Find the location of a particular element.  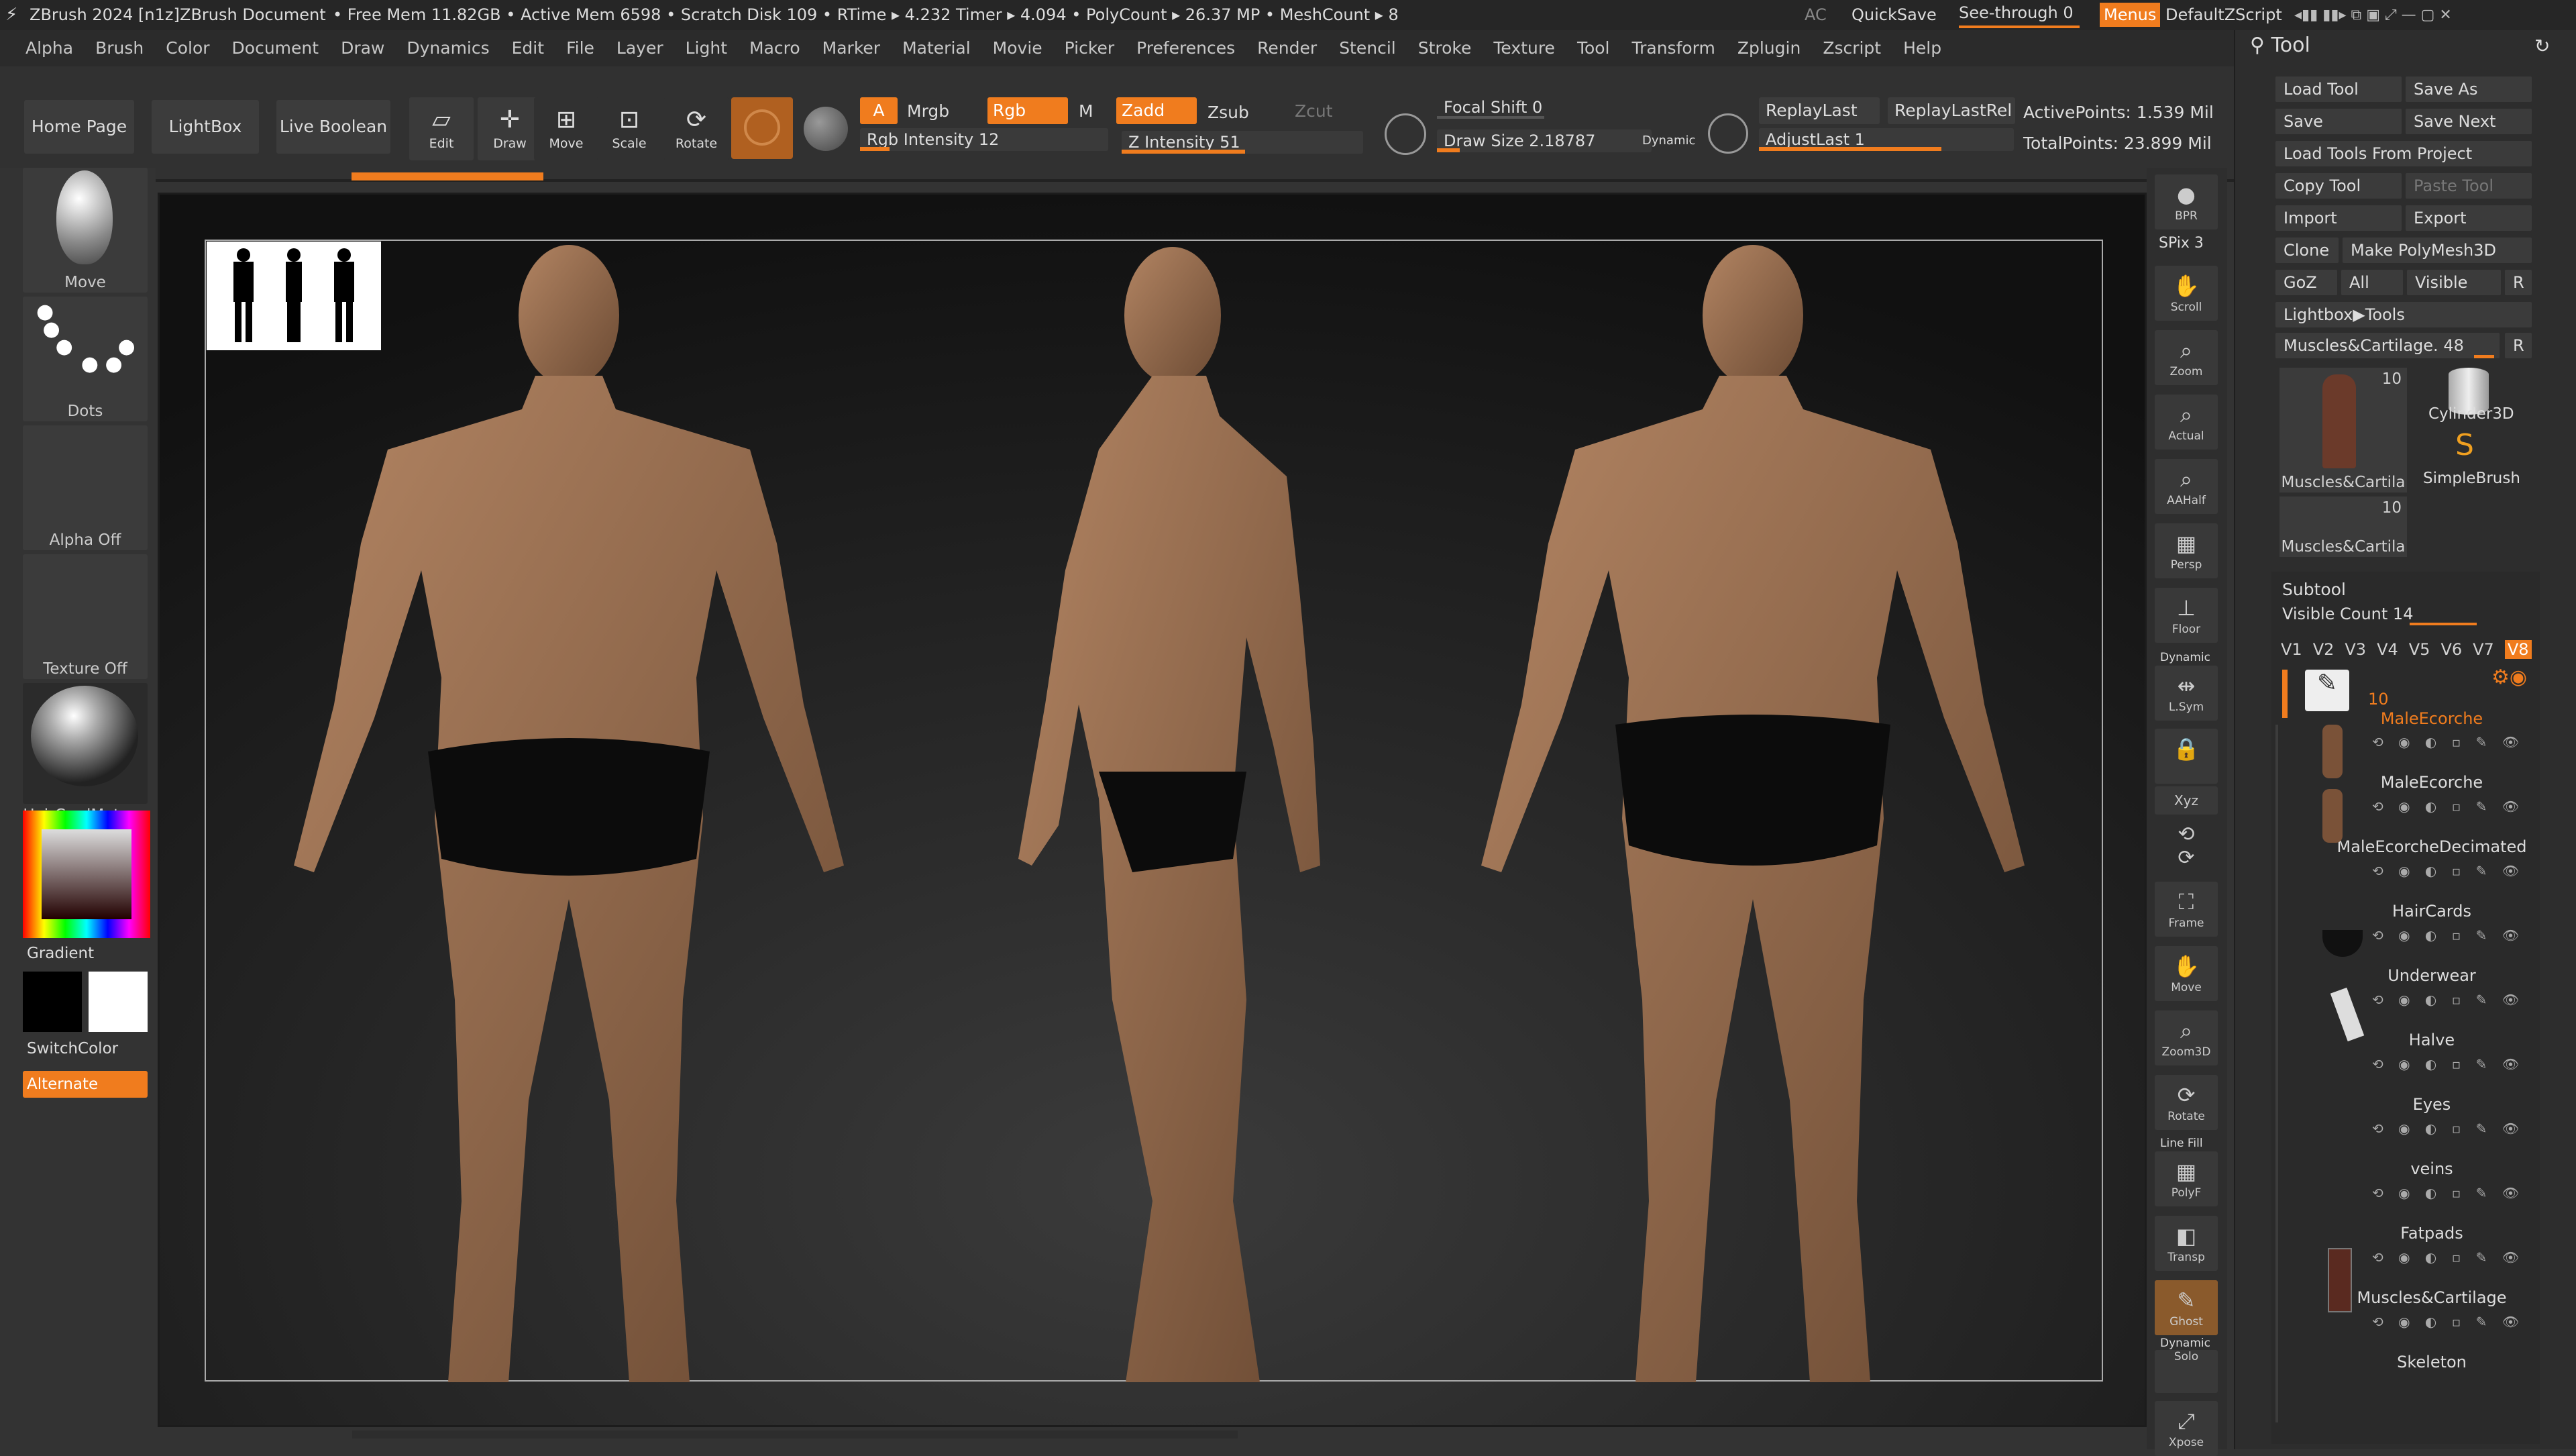

menu-zplugin: Zplugin is located at coordinates (1769, 48).